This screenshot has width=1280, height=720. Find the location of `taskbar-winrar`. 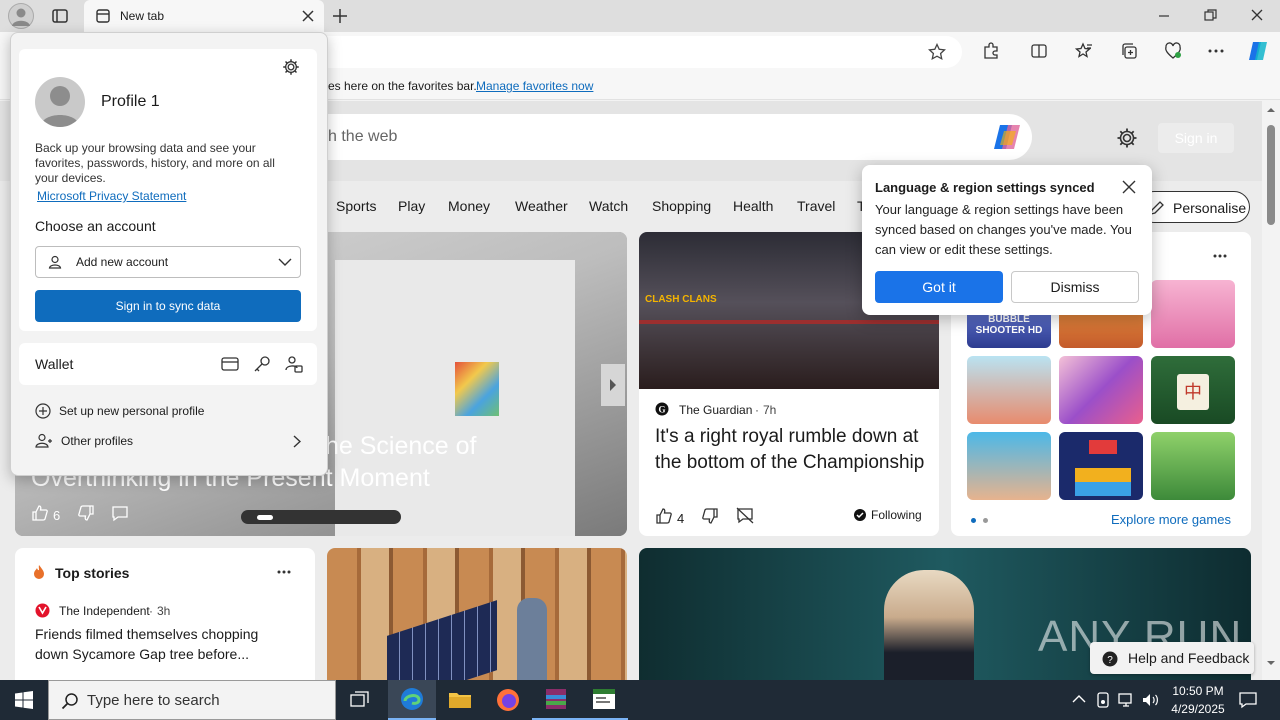

taskbar-winrar is located at coordinates (556, 700).